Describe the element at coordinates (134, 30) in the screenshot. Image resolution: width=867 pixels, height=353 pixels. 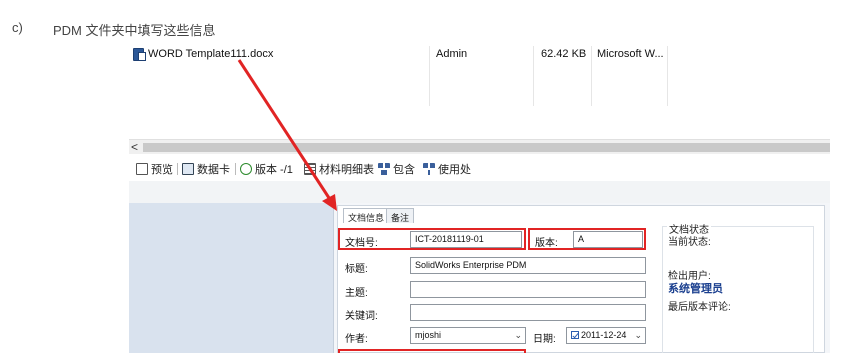
I see `doc-instruction-text: PDM 文件夹中填写这些信息` at that location.